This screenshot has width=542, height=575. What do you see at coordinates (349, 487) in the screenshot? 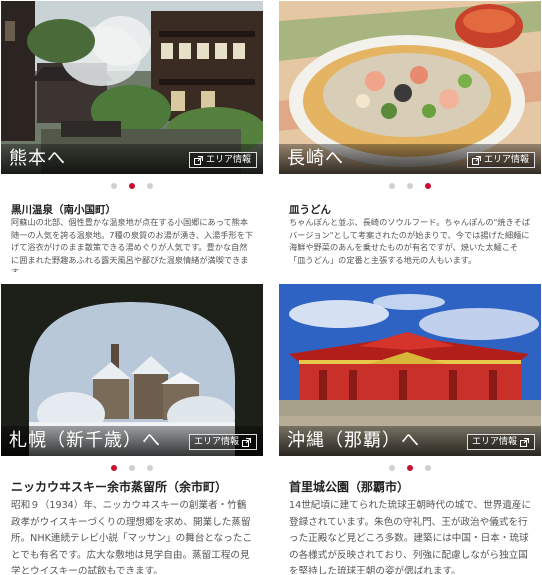
I see `spot-name: 首里城公園（那覇市）` at bounding box center [349, 487].